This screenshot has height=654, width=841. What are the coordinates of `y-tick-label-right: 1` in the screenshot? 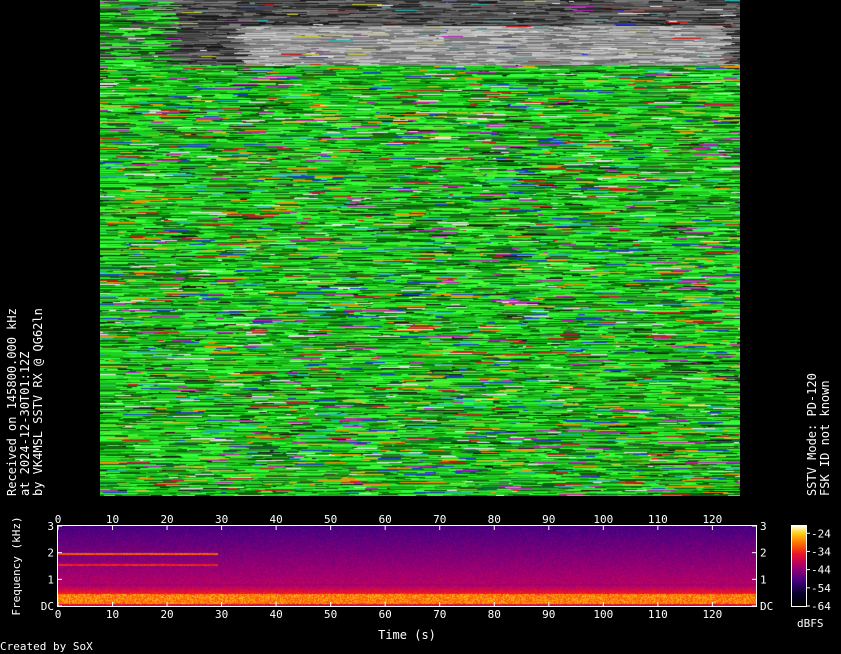 It's located at (763, 579).